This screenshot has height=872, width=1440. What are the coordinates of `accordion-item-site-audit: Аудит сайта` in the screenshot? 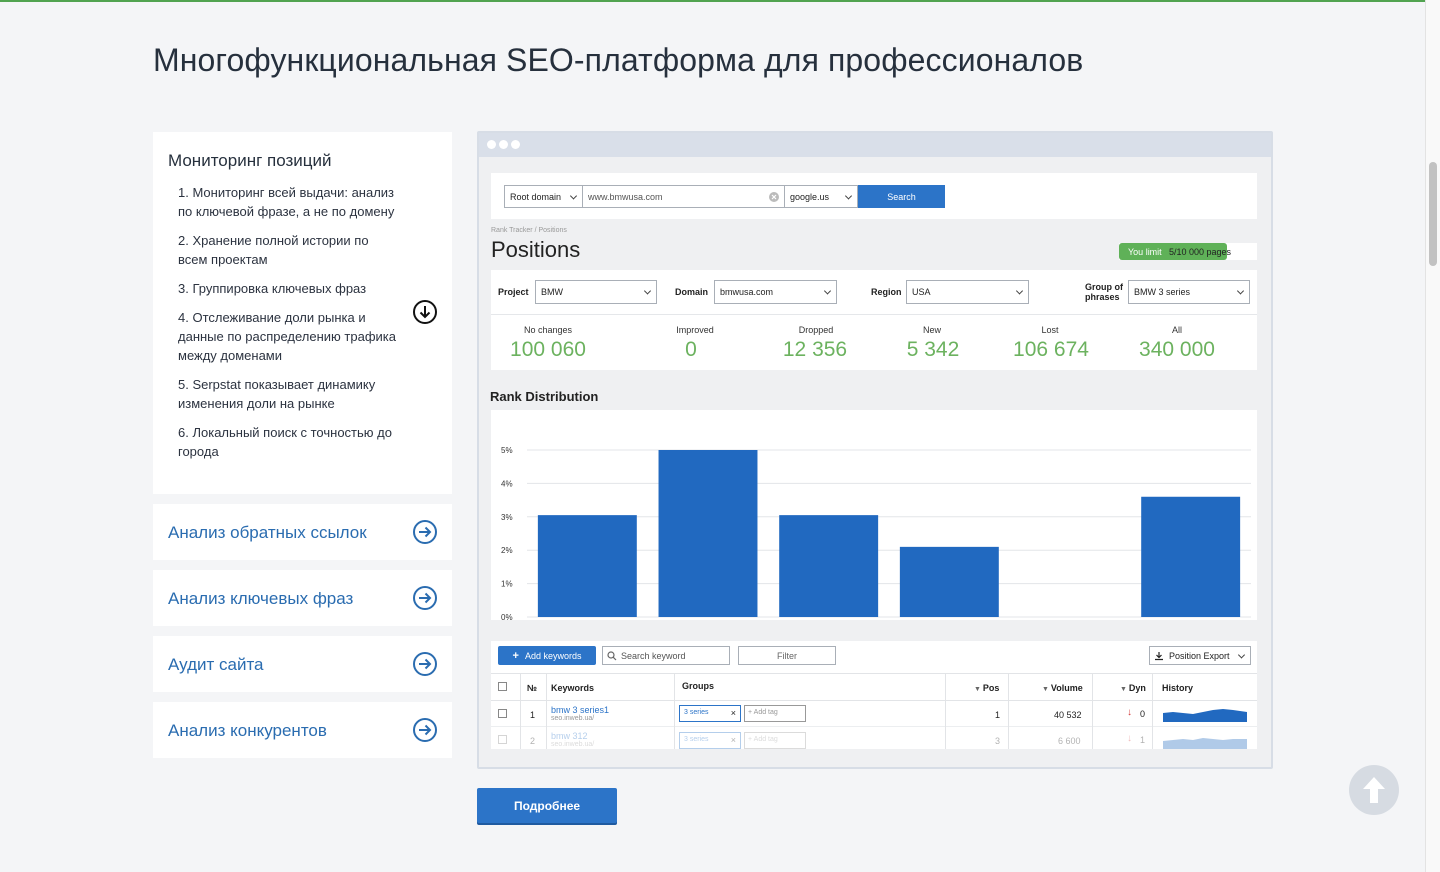 It's located at (302, 664).